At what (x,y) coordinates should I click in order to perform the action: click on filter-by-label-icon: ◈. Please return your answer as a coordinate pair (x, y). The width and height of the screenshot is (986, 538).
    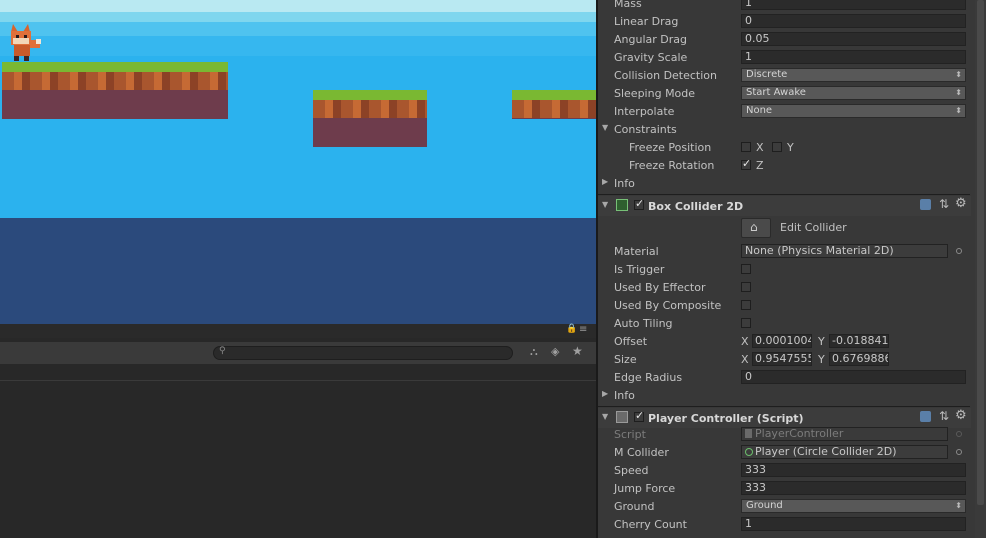
    Looking at the image, I should click on (555, 351).